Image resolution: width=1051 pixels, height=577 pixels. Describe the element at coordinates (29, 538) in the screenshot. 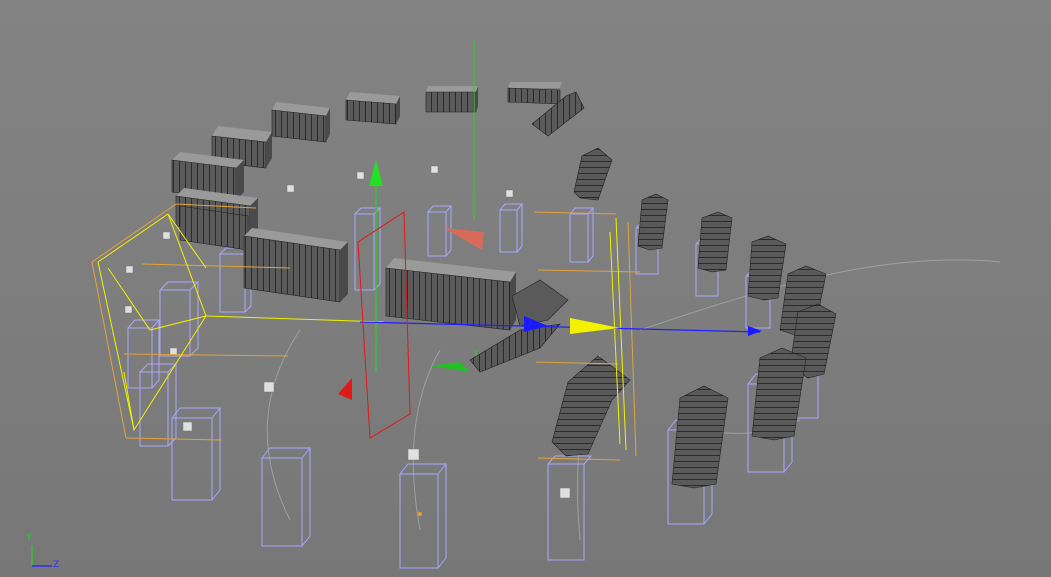

I see `world-axis-y-label: Y` at that location.